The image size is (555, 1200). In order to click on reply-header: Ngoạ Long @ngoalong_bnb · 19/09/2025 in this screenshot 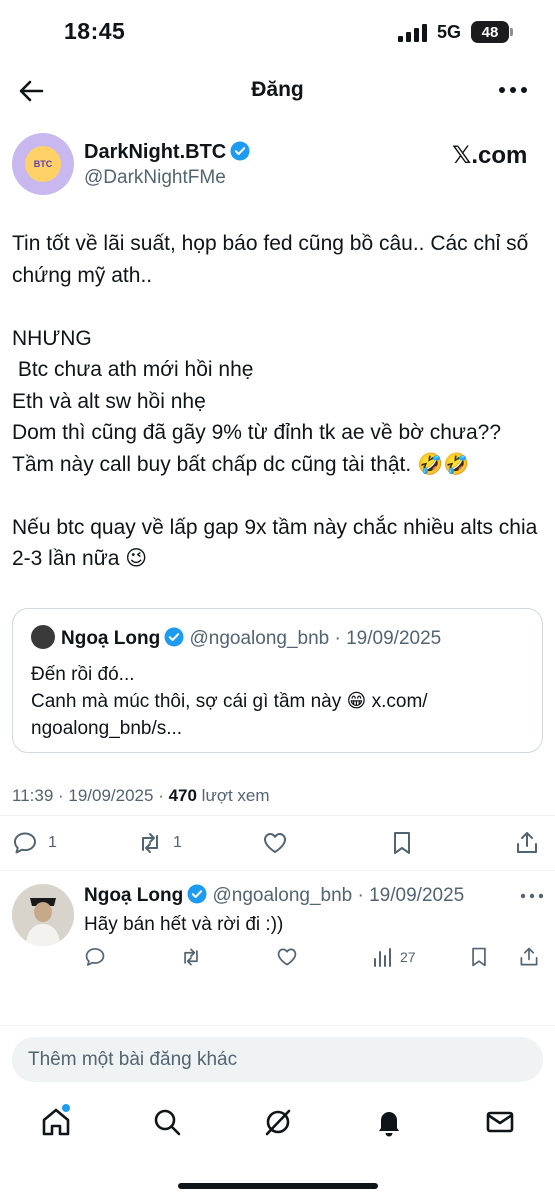, I will do `click(274, 895)`.